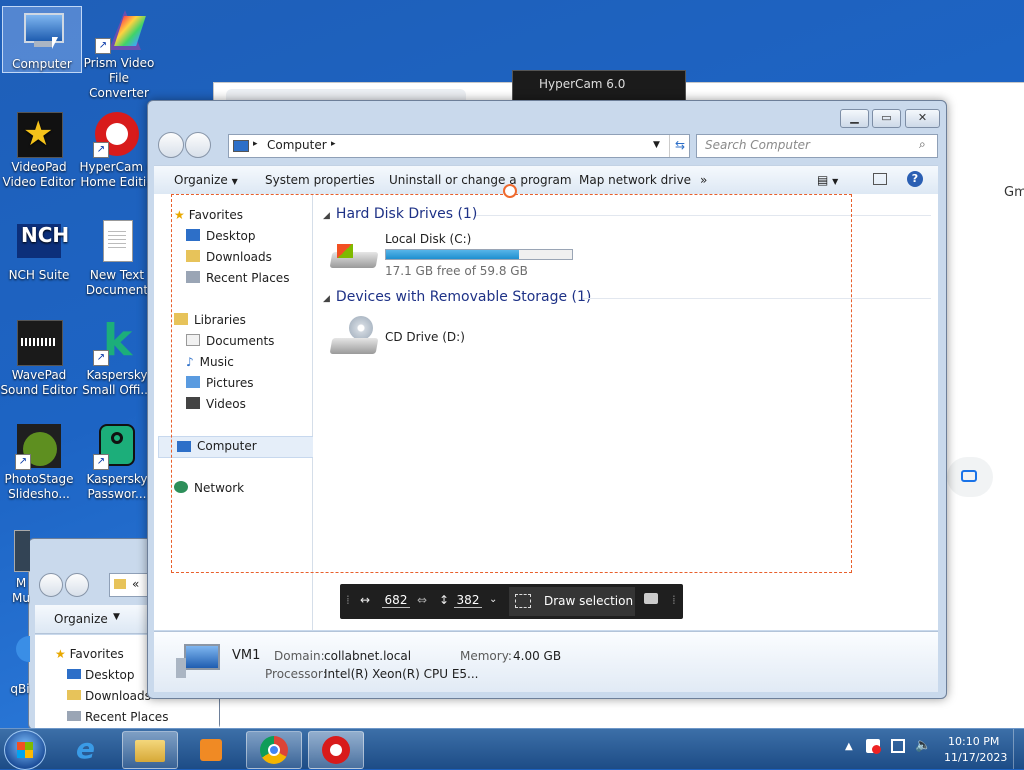 The image size is (1024, 770). What do you see at coordinates (117, 150) in the screenshot?
I see `desktop-icon-hypercam: ↗ HyperCam 6 Home Editio` at bounding box center [117, 150].